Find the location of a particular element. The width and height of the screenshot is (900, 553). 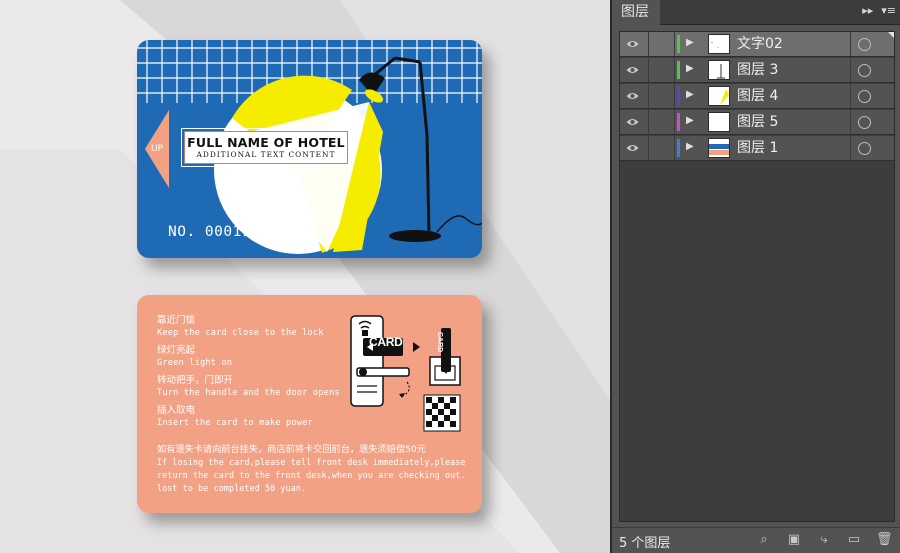

tab-layers: 图层 is located at coordinates (636, 12).